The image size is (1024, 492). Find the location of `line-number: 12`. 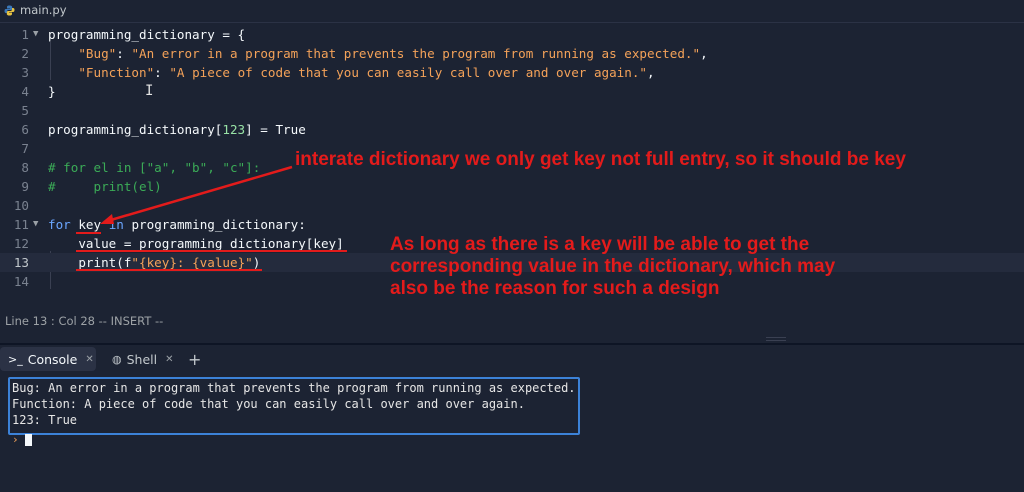

line-number: 12 is located at coordinates (21, 243).